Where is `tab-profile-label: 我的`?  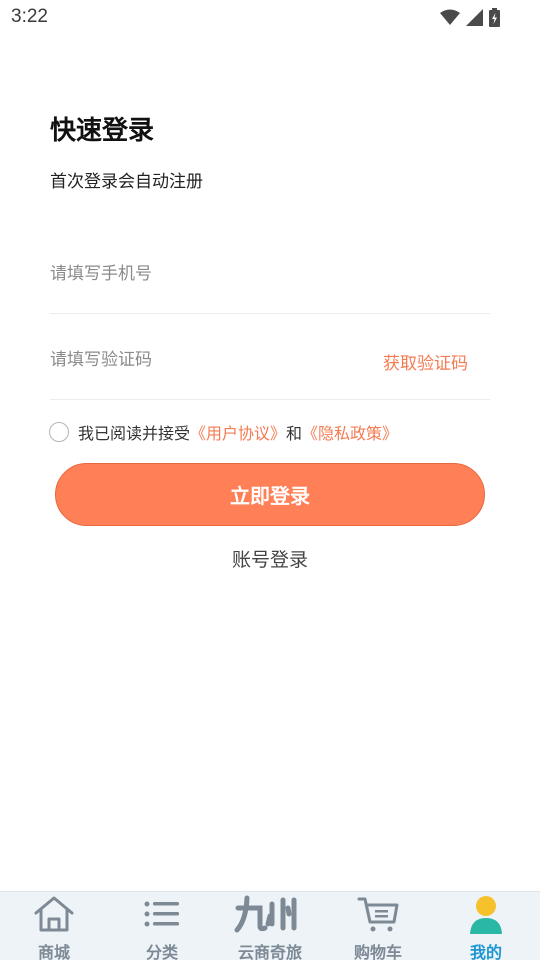 tab-profile-label: 我的 is located at coordinates (485, 951).